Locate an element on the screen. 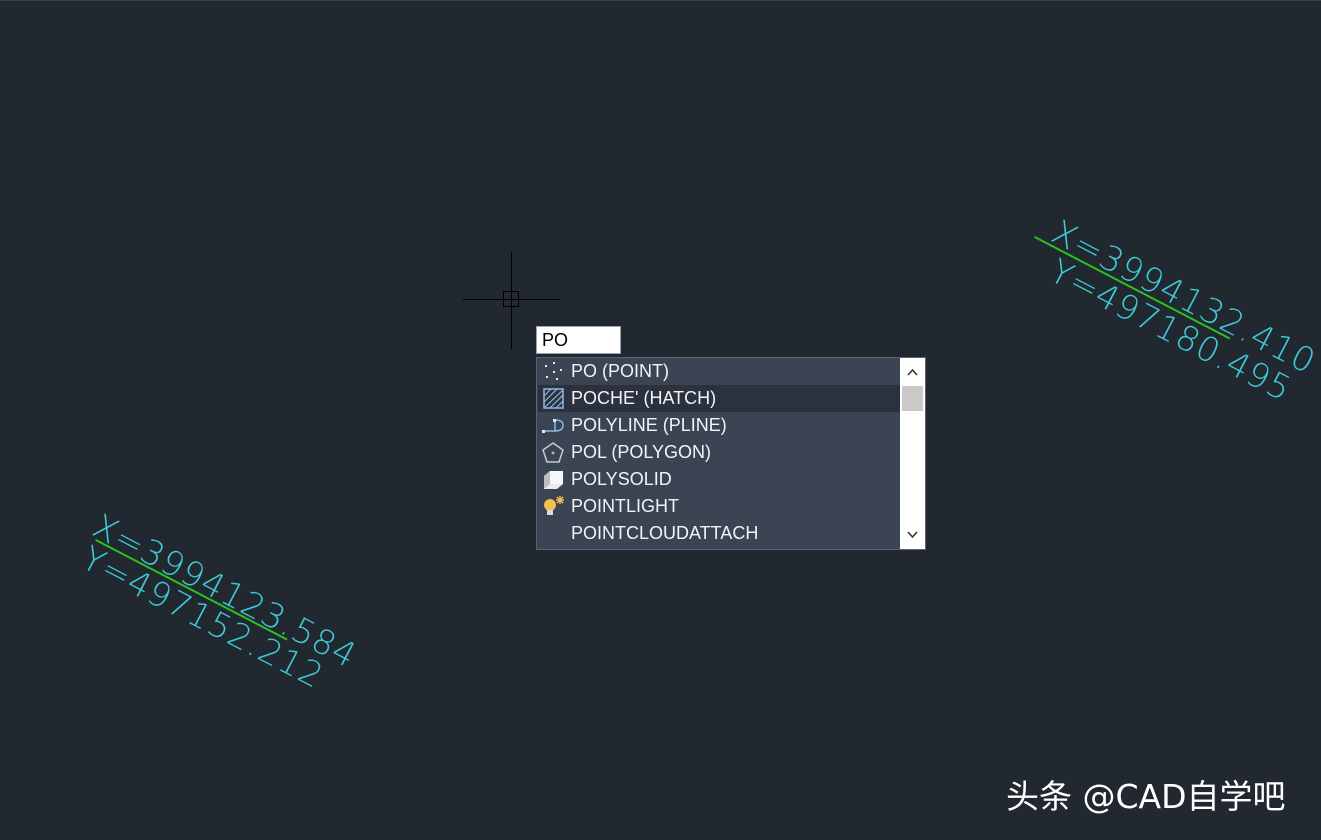 This screenshot has width=1321, height=840. pickbox is located at coordinates (511, 299).